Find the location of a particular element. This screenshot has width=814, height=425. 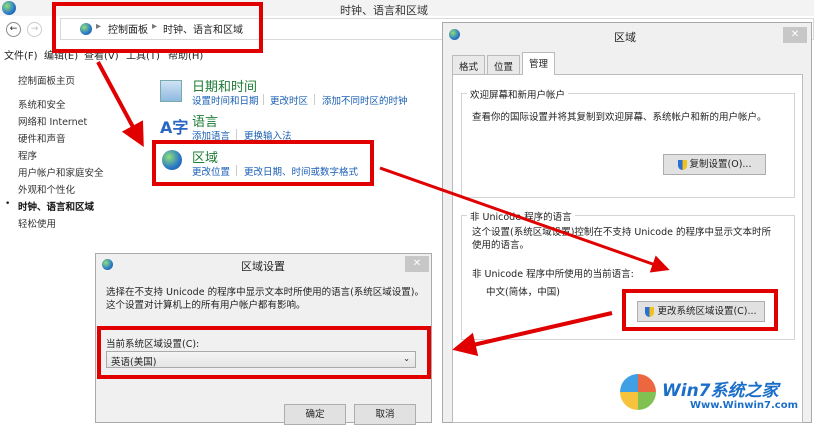

watermark-logo is located at coordinates (638, 392).